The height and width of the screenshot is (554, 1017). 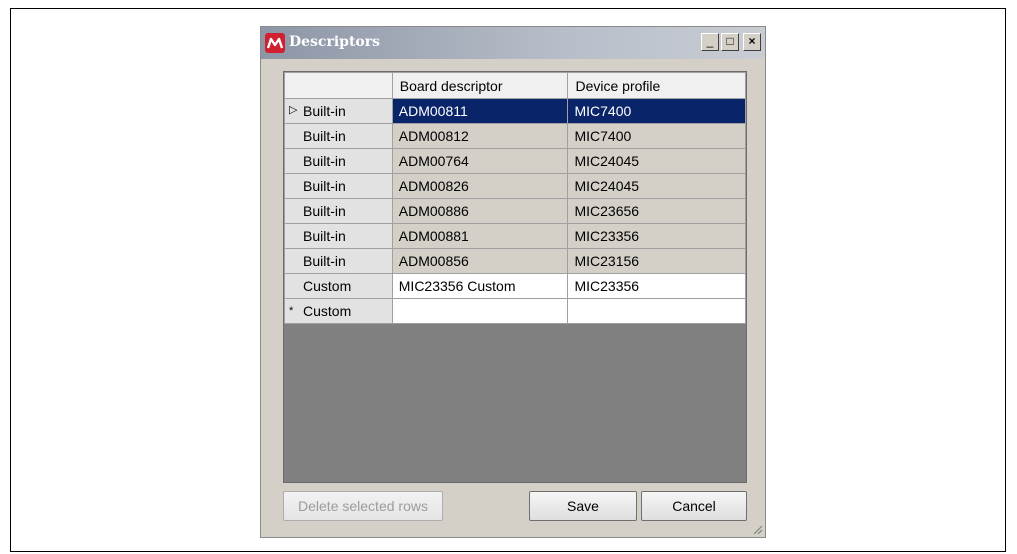 What do you see at coordinates (275, 43) in the screenshot?
I see `microchip-logo-icon` at bounding box center [275, 43].